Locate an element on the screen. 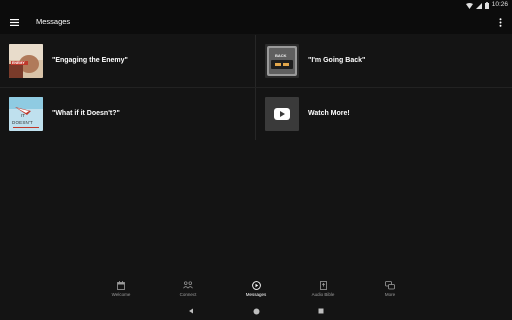  nav-label: Audio Bible is located at coordinates (323, 294).